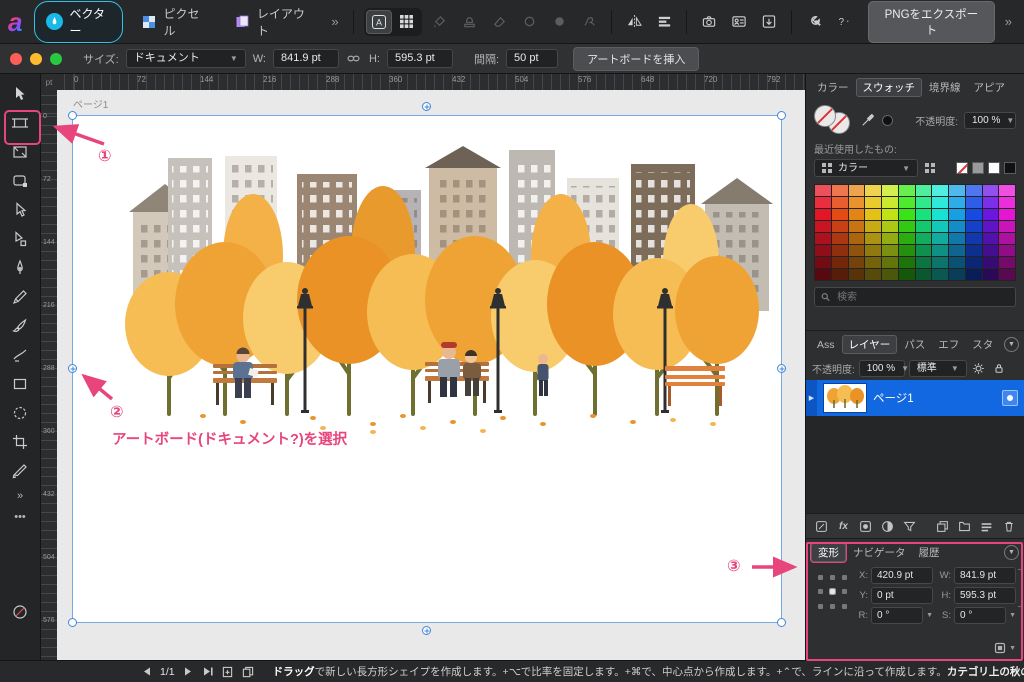 The height and width of the screenshot is (682, 1024). What do you see at coordinates (978, 168) in the screenshot?
I see `swatch-gray` at bounding box center [978, 168].